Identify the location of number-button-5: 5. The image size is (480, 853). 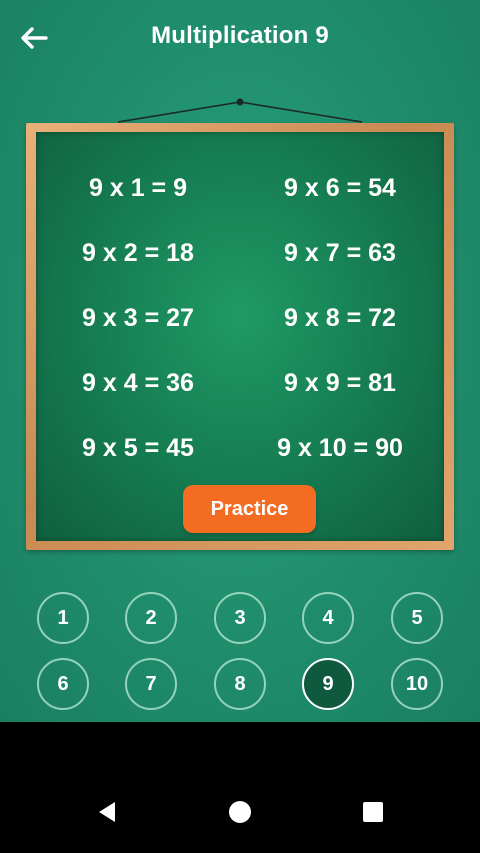
(417, 618).